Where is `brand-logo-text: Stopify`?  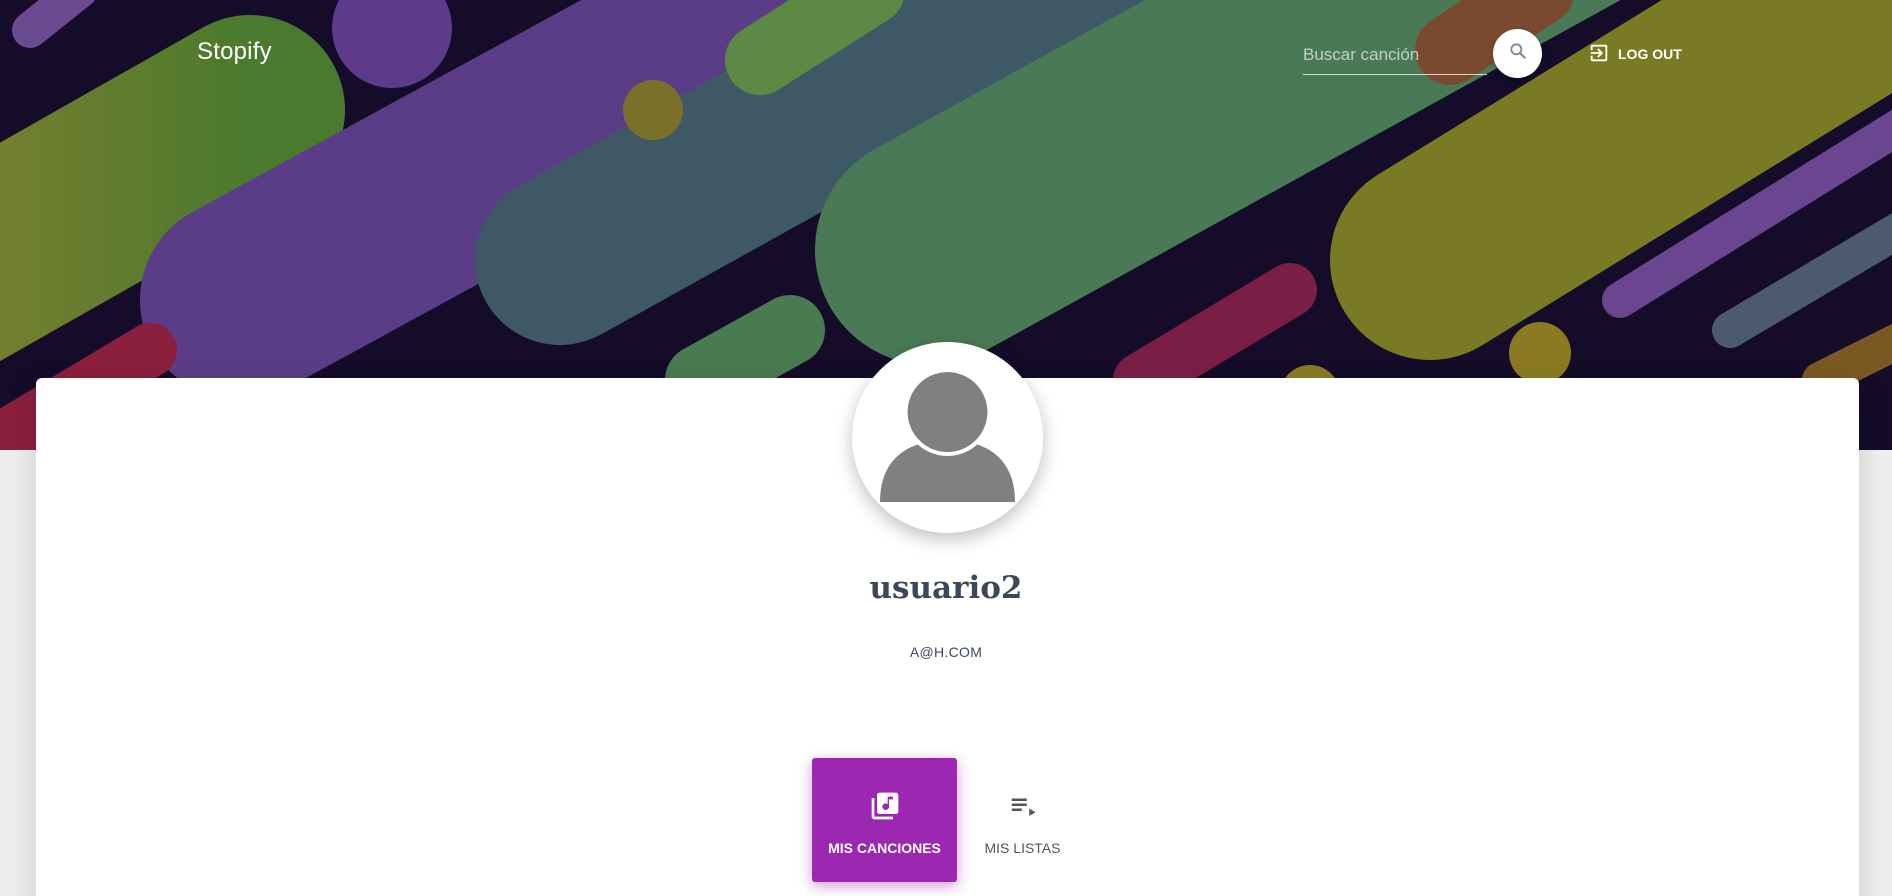
brand-logo-text: Stopify is located at coordinates (234, 52).